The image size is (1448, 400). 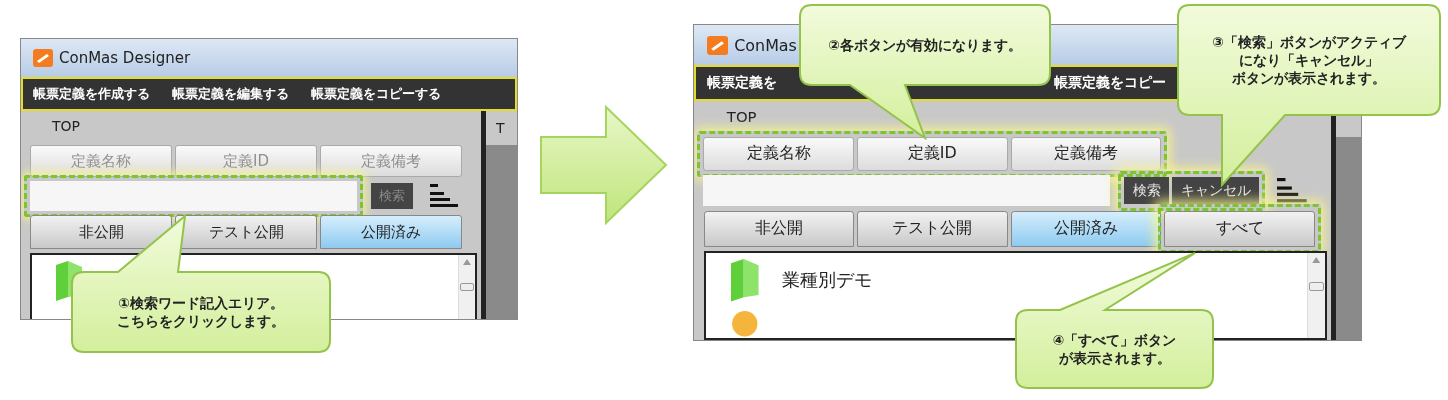 I want to click on panel-header: T, so click(x=500, y=128).